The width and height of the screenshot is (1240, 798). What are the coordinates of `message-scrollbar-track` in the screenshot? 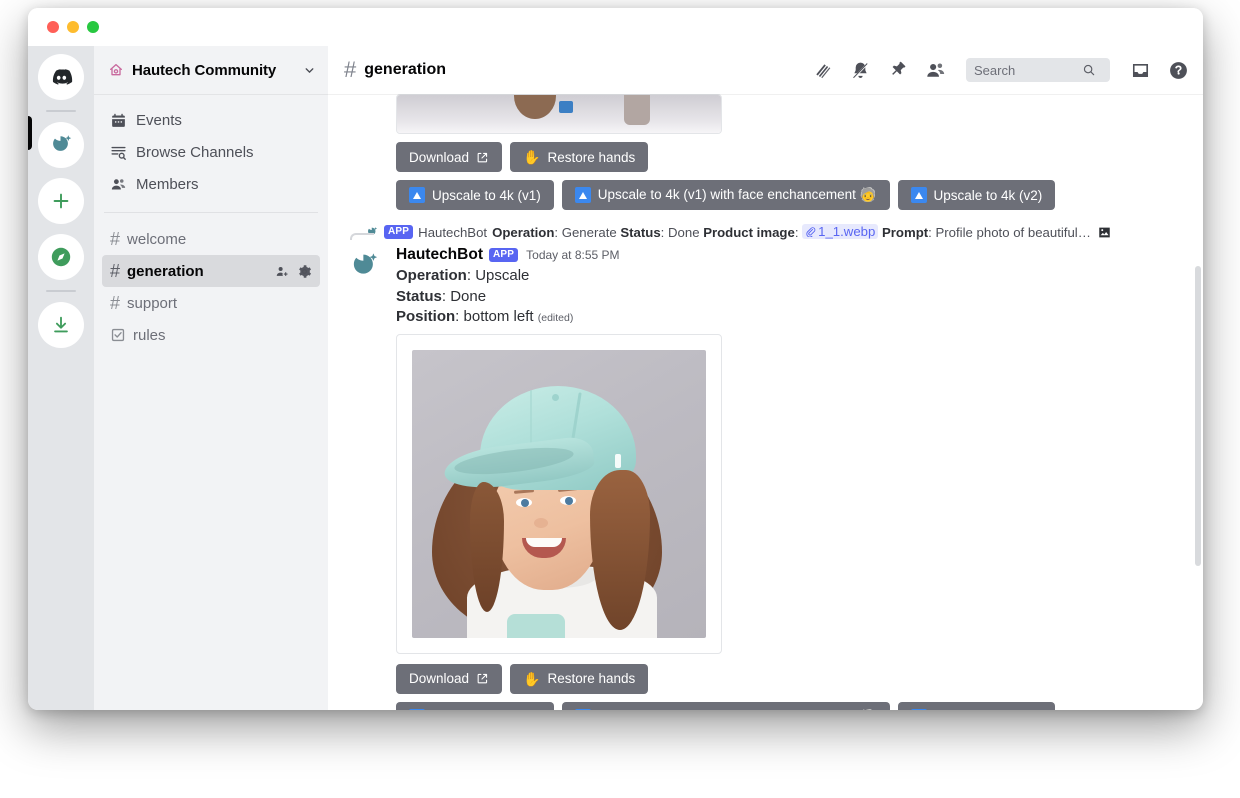 It's located at (1198, 426).